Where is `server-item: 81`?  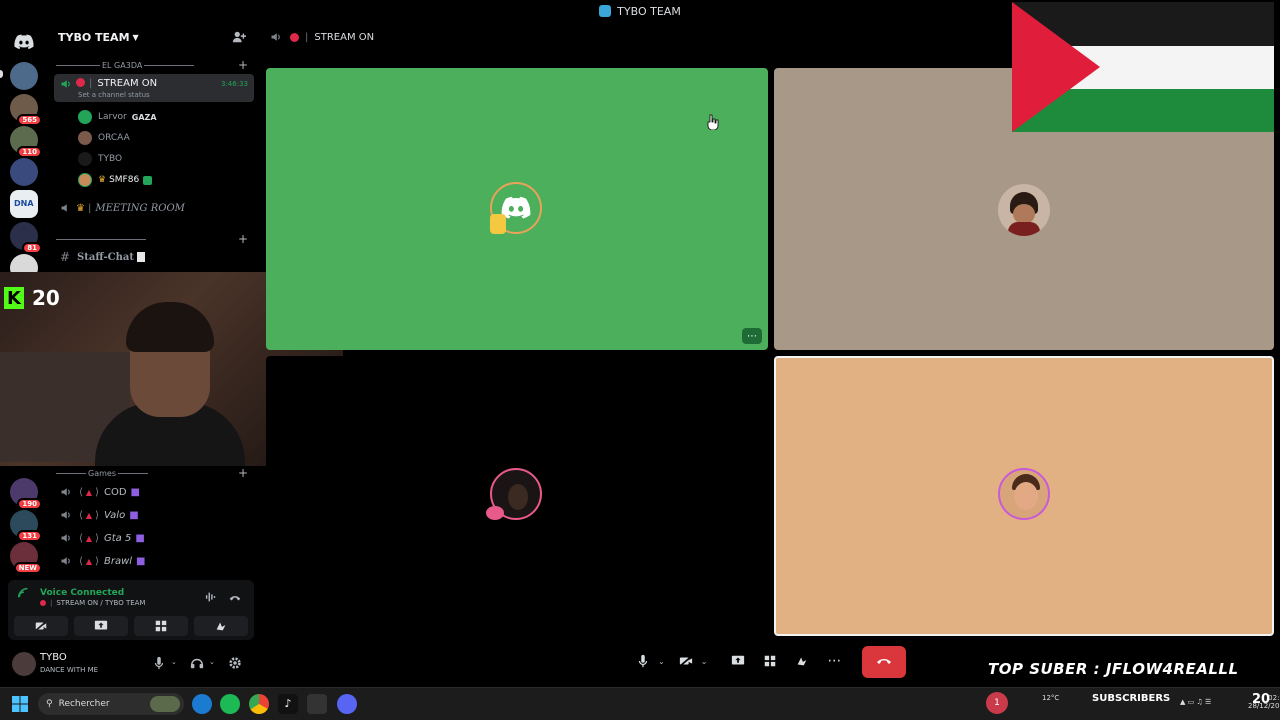 server-item: 81 is located at coordinates (26, 238).